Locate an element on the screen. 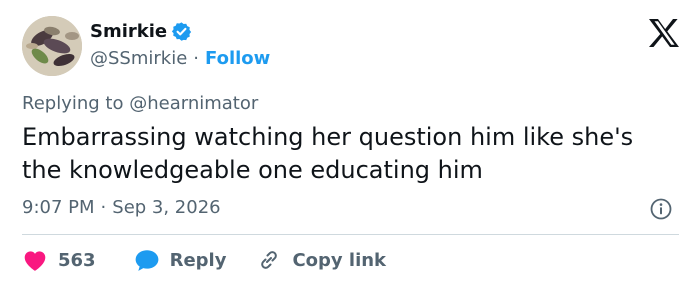  speech-bubble-icon is located at coordinates (146, 260).